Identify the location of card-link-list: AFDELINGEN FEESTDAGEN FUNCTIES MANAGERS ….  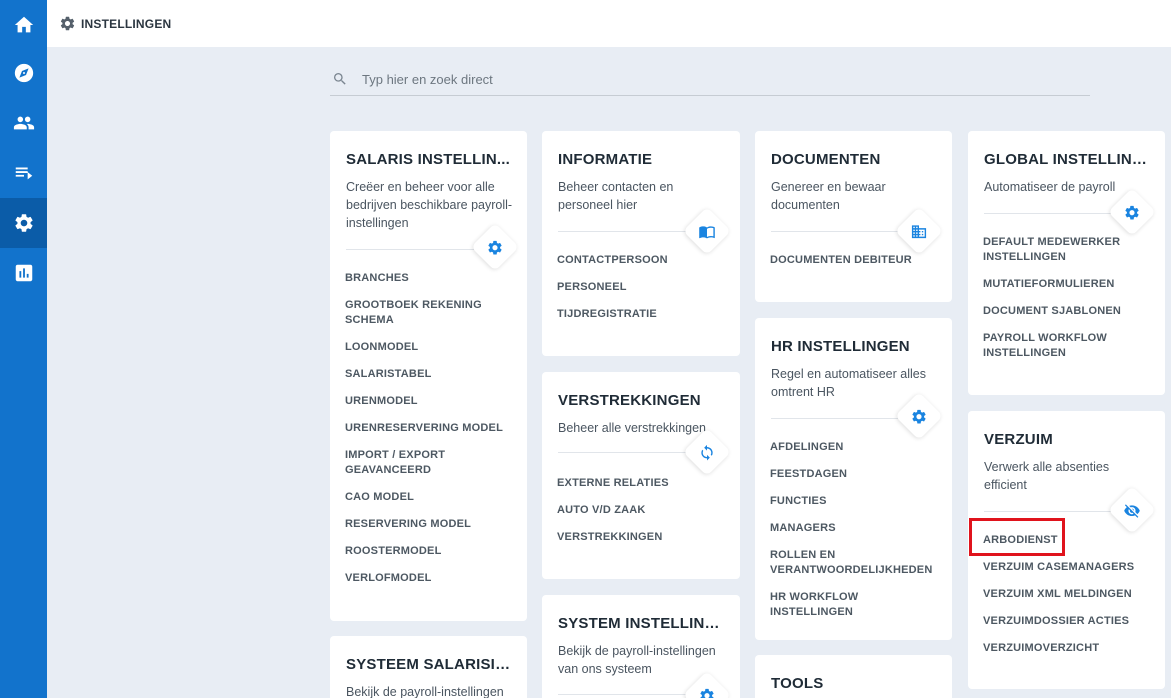
(855, 536).